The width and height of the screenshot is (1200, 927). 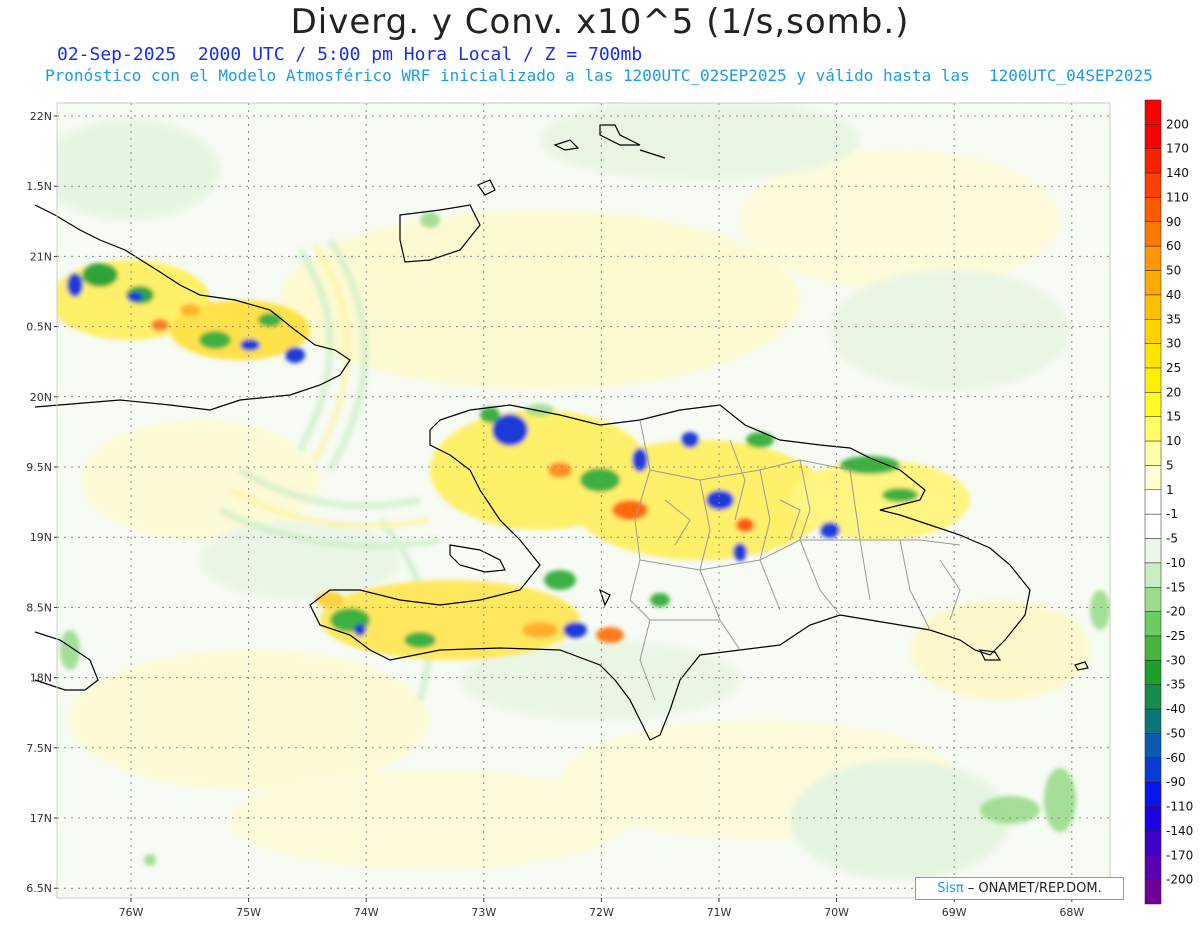 What do you see at coordinates (1177, 197) in the screenshot?
I see `colorbar-label: 110` at bounding box center [1177, 197].